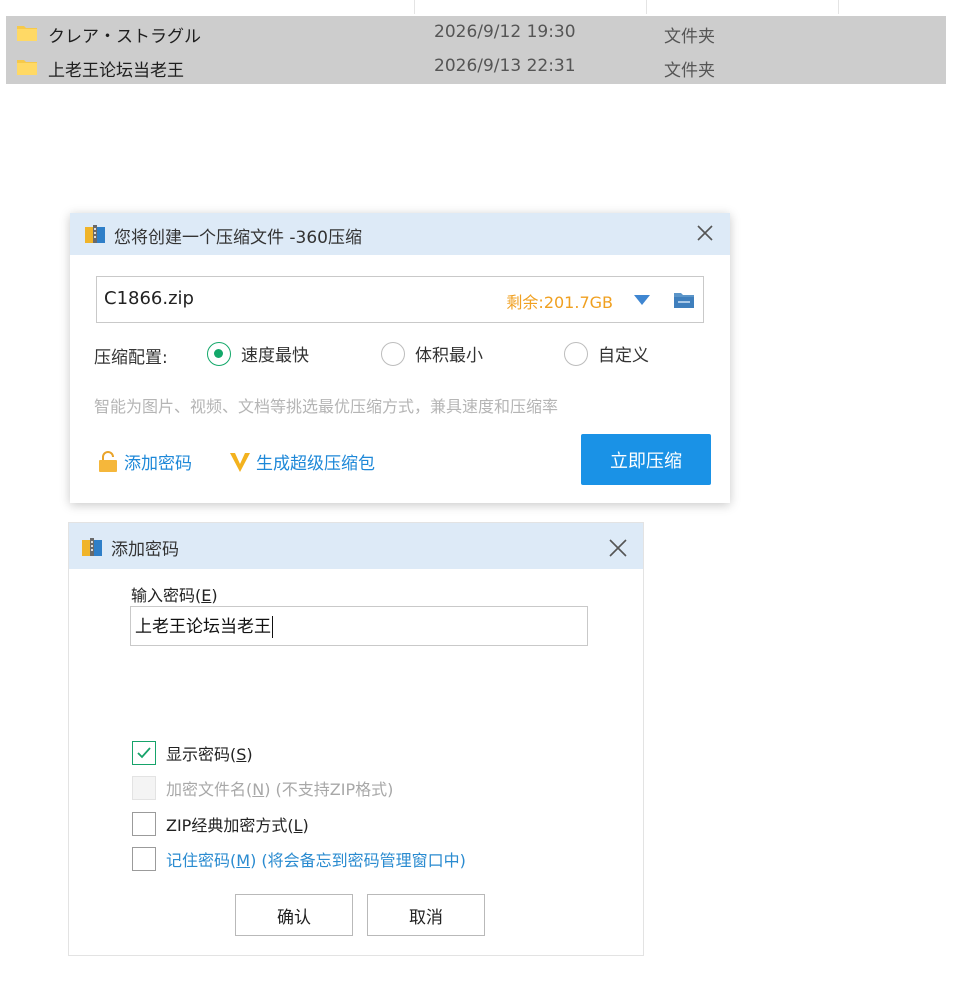 This screenshot has width=960, height=984. I want to click on checkbox-label: ZIP经典加密方式(L), so click(237, 825).